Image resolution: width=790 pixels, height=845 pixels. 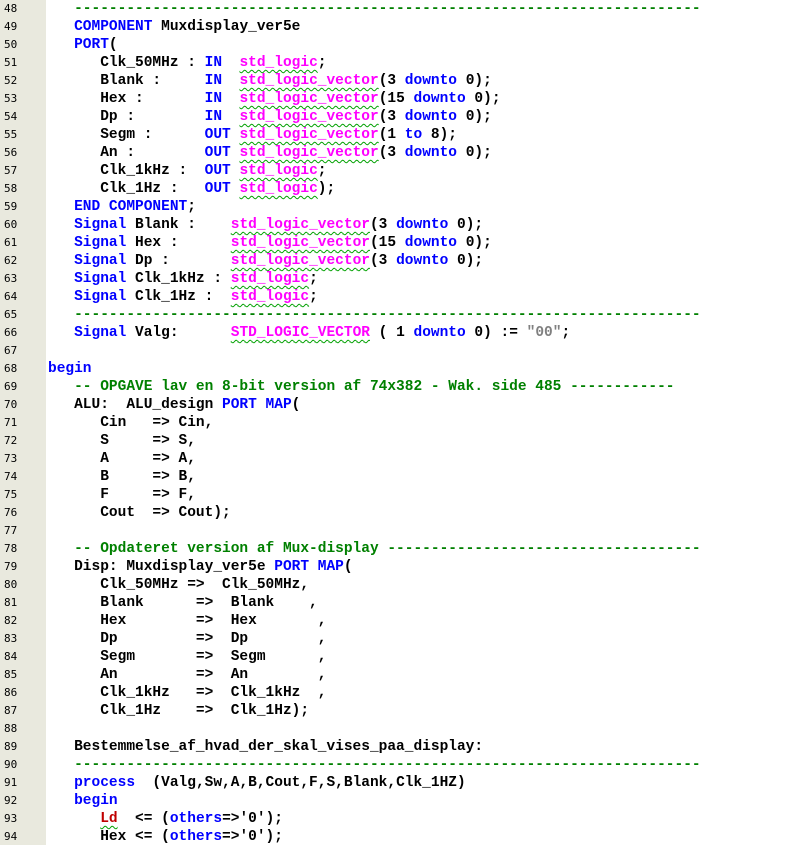 What do you see at coordinates (395, 819) in the screenshot?
I see `code-line: 93 Ld <= (others=>'0');` at bounding box center [395, 819].